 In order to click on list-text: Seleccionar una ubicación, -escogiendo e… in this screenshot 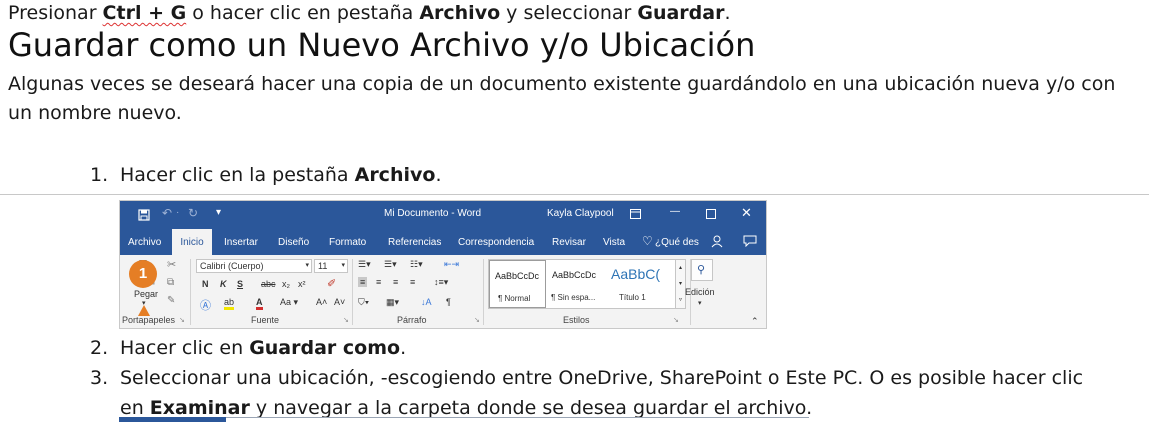, I will do `click(610, 393)`.